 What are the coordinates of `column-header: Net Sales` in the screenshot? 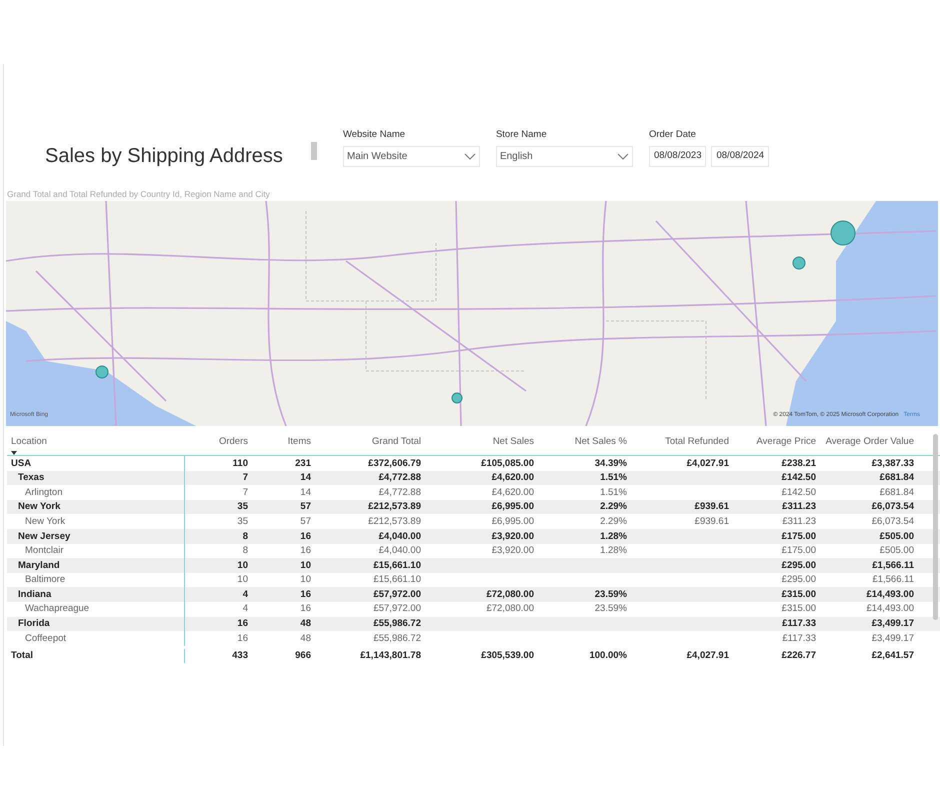 It's located at (513, 445).